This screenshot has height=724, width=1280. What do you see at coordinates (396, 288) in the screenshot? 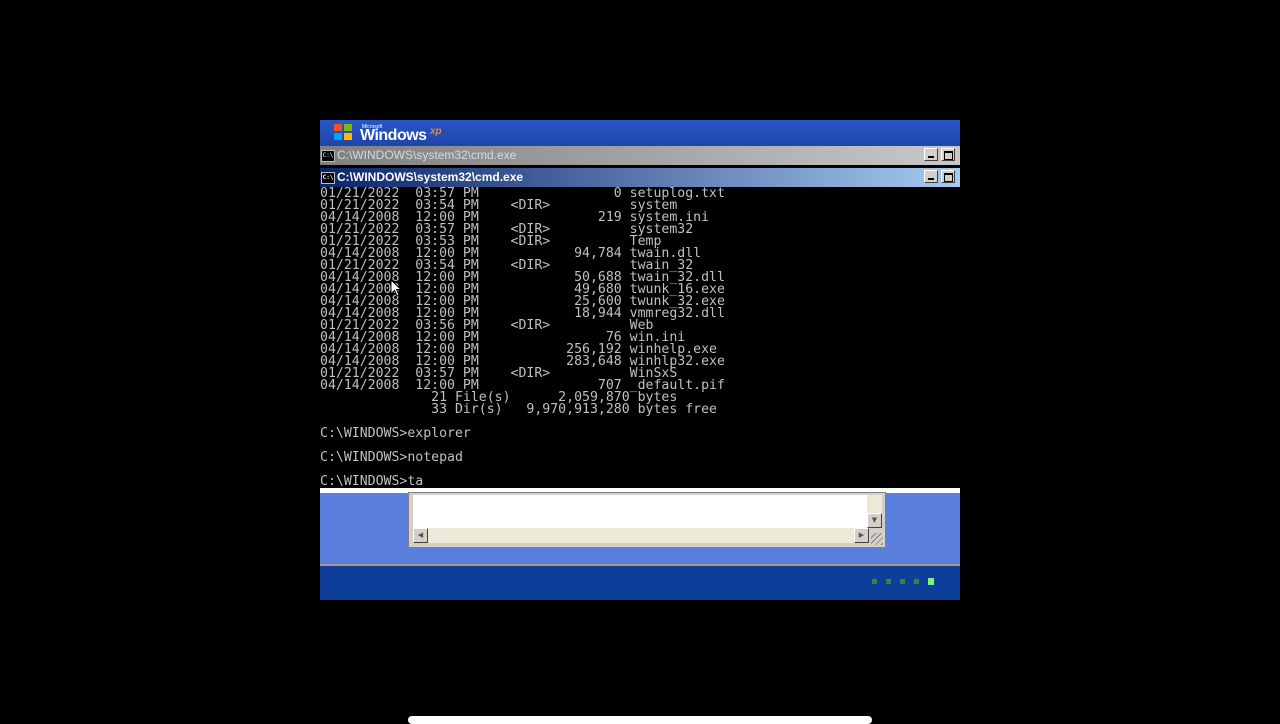
I see `mouse-pointer-icon` at bounding box center [396, 288].